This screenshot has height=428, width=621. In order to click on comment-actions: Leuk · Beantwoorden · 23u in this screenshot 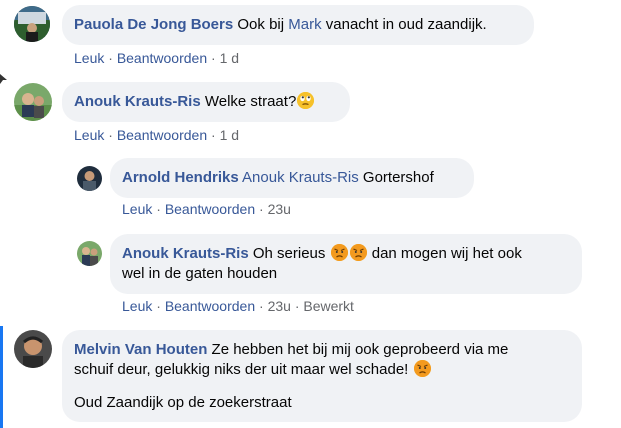, I will do `click(206, 209)`.